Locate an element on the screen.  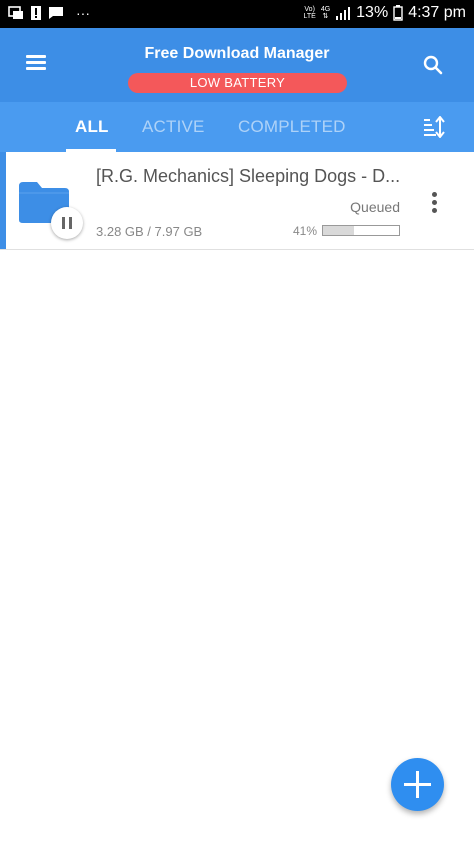
notification-overflow: ··· is located at coordinates (83, 13).